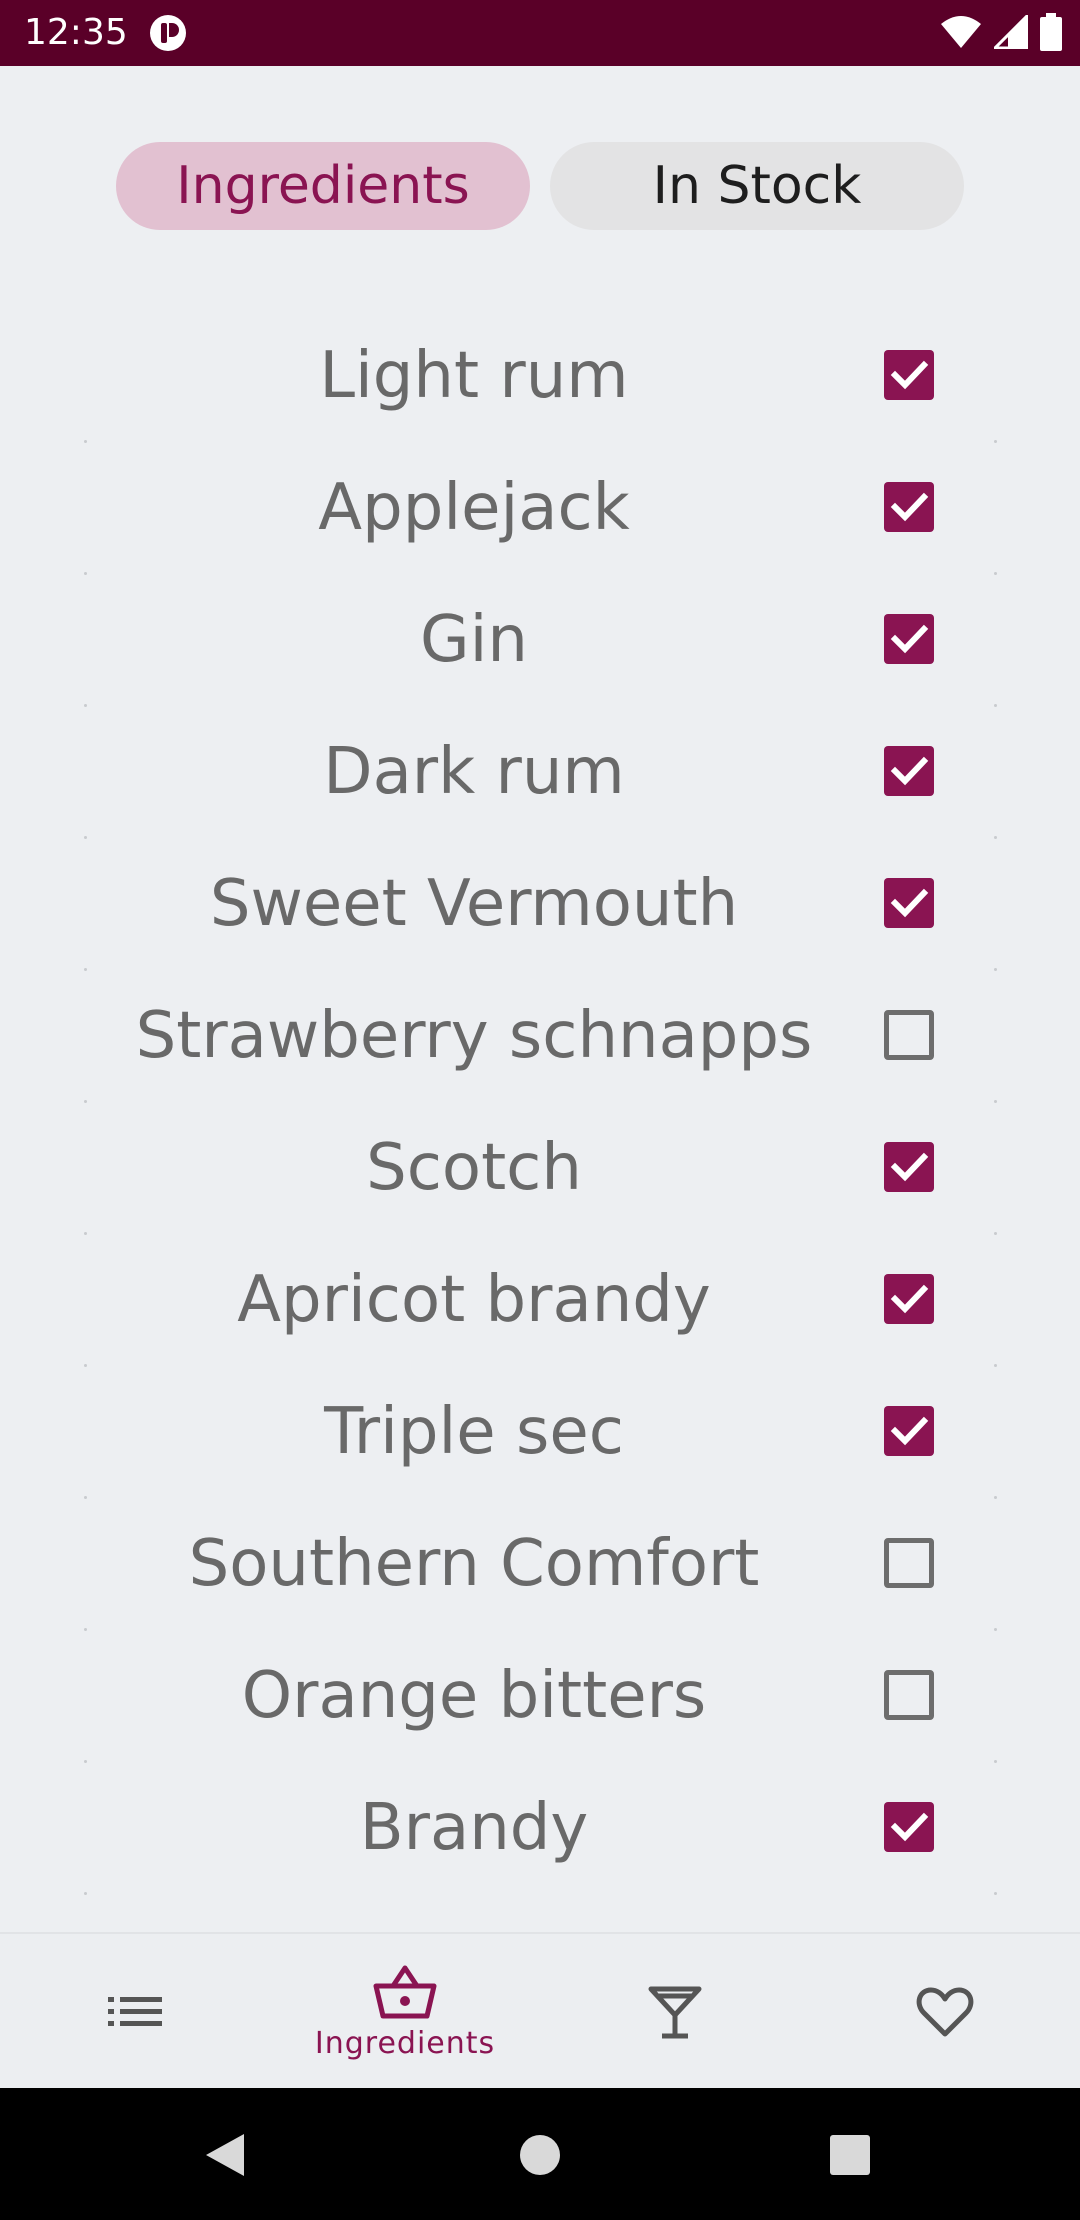  I want to click on list-item: Southern Comfort, so click(540, 1564).